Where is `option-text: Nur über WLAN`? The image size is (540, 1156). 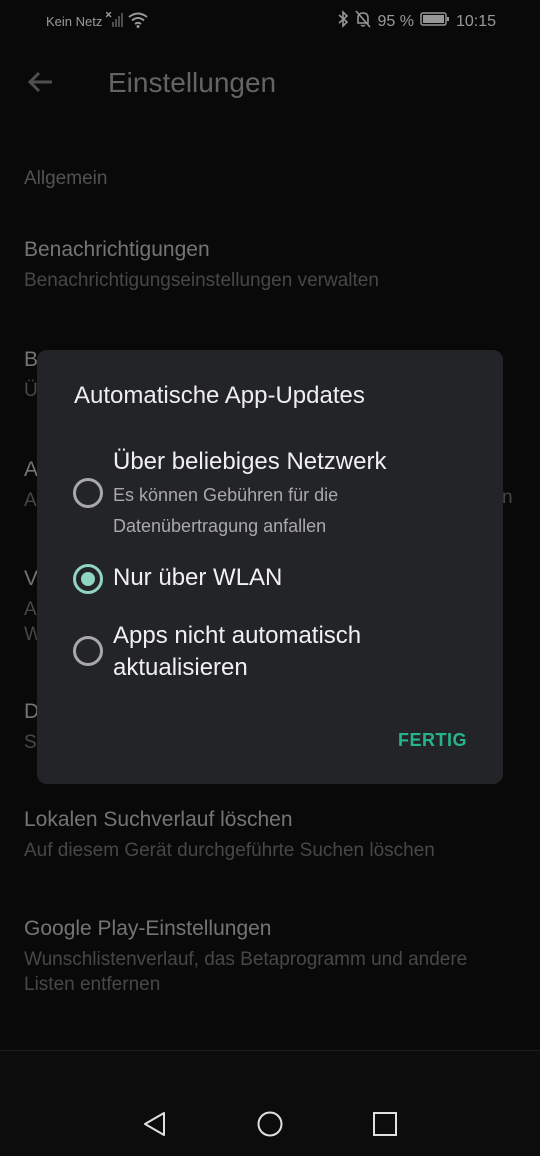 option-text: Nur über WLAN is located at coordinates (293, 578).